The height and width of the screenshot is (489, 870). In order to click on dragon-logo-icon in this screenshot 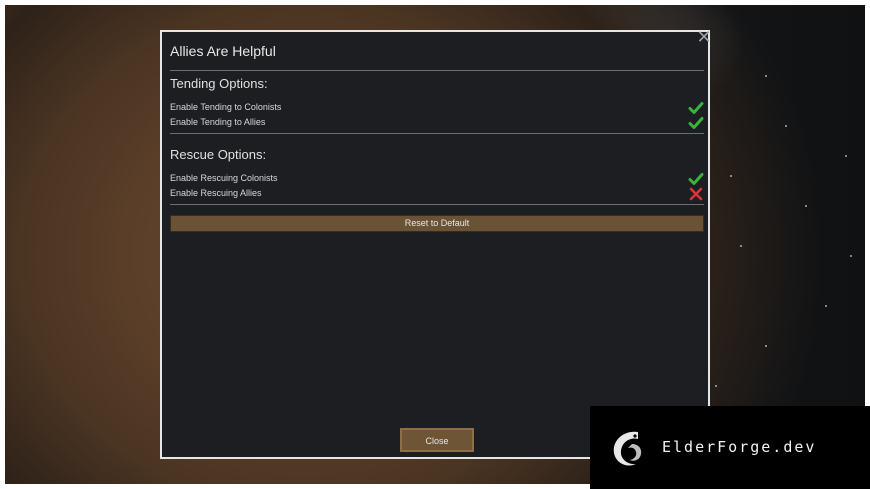, I will do `click(627, 448)`.